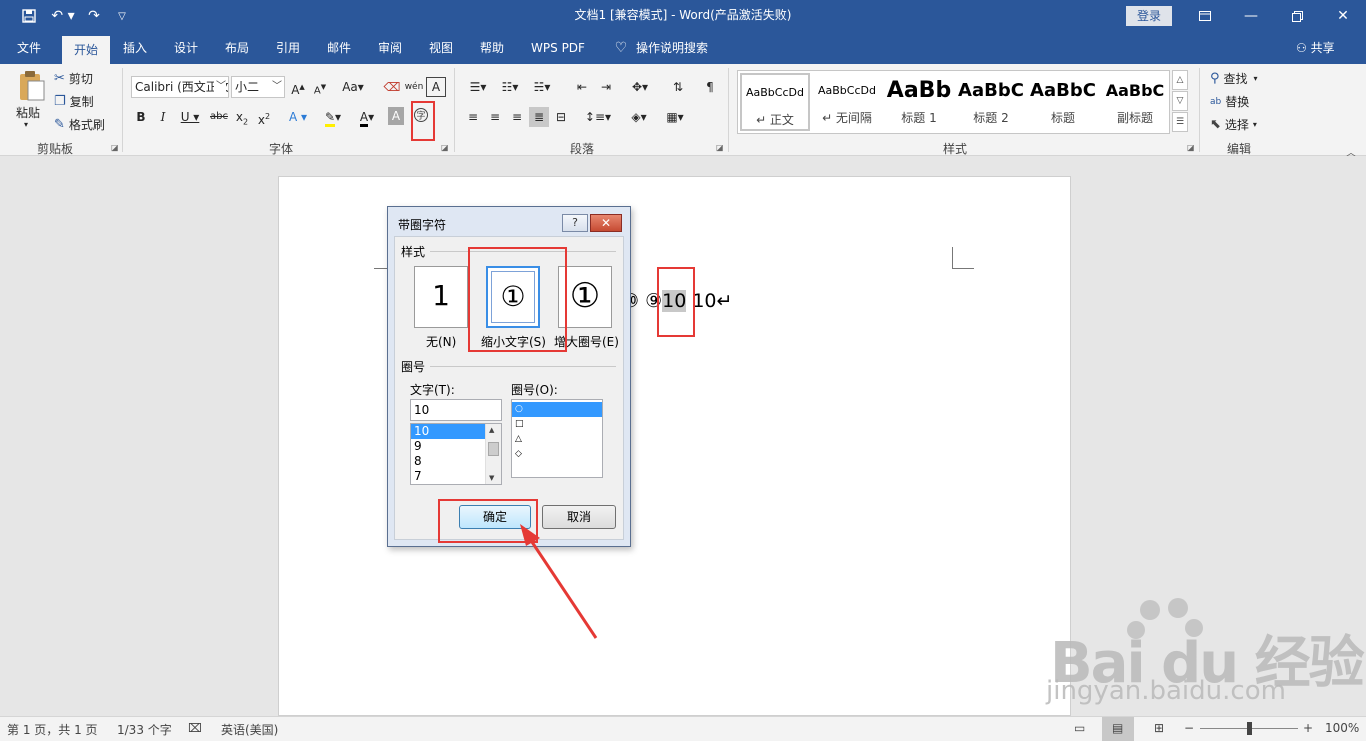 The image size is (1366, 741). I want to click on cut-button: ✂ 剪切, so click(73, 78).